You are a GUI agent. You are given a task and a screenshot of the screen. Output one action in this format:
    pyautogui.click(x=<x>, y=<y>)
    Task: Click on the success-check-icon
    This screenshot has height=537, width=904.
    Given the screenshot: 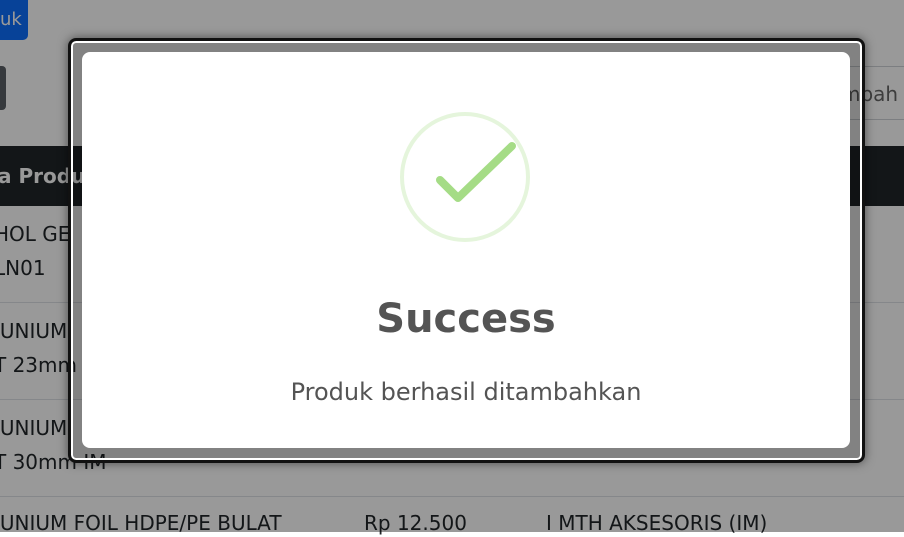 What is the action you would take?
    pyautogui.click(x=465, y=177)
    